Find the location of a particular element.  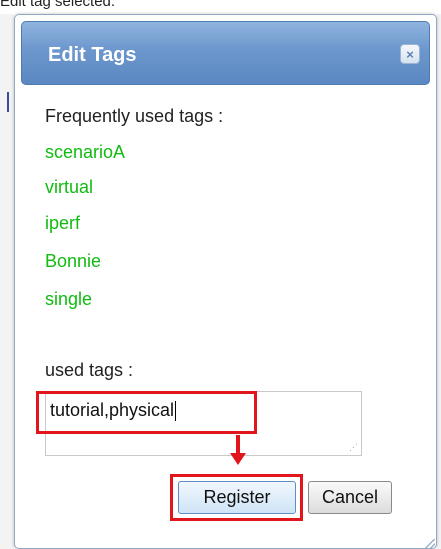

close-icon: × is located at coordinates (410, 54).